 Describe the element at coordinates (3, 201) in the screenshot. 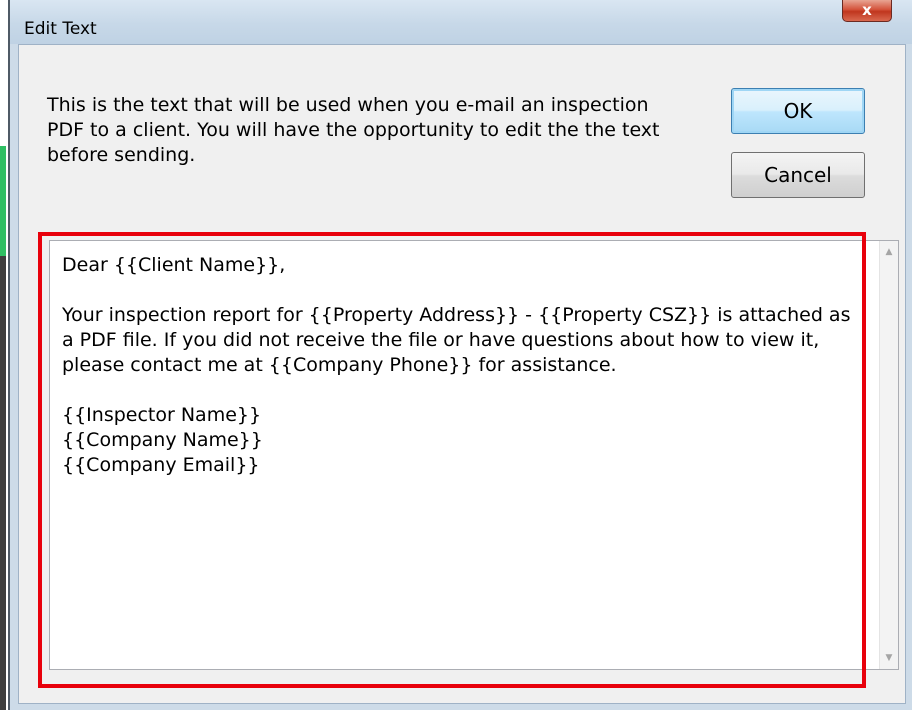

I see `background-window-edge` at that location.